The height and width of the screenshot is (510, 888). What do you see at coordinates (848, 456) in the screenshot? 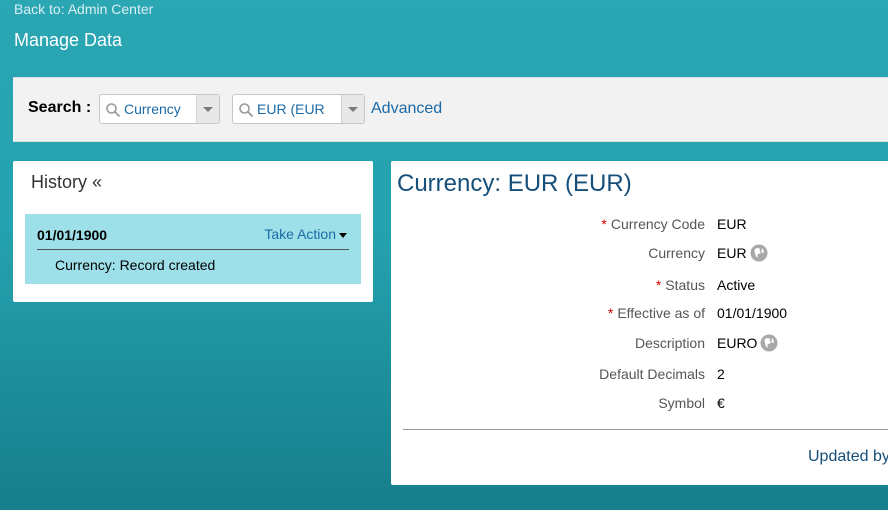
I see `updated-by-label: Updated by` at bounding box center [848, 456].